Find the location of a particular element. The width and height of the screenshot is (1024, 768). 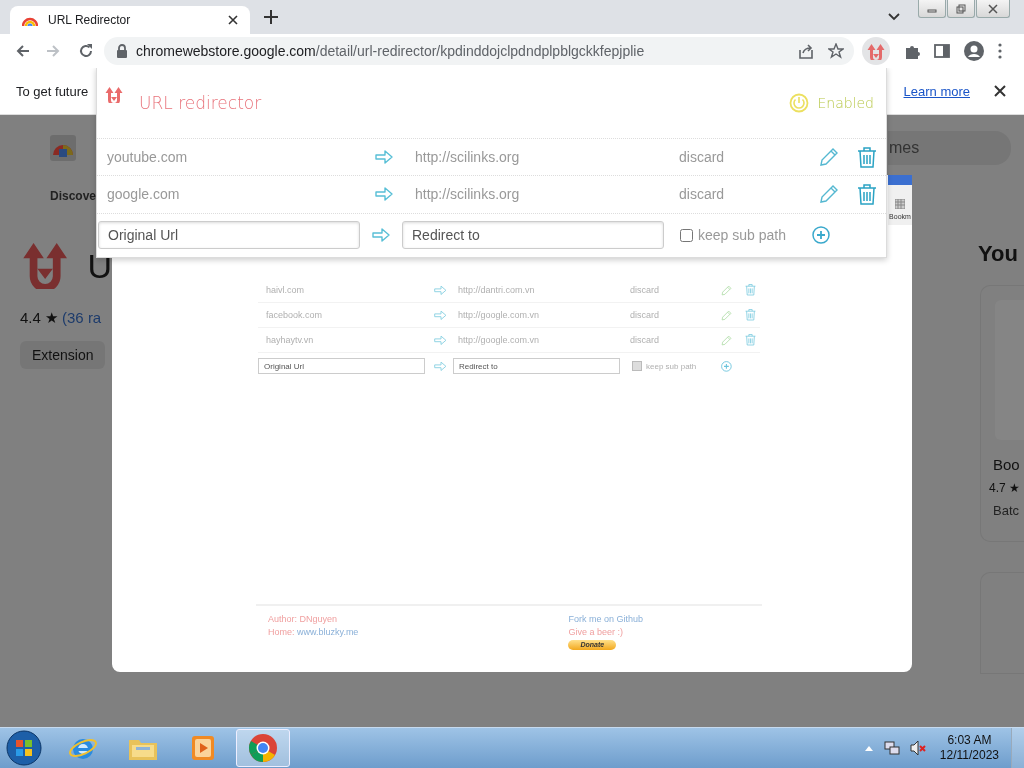

chrome-icon is located at coordinates (263, 748).